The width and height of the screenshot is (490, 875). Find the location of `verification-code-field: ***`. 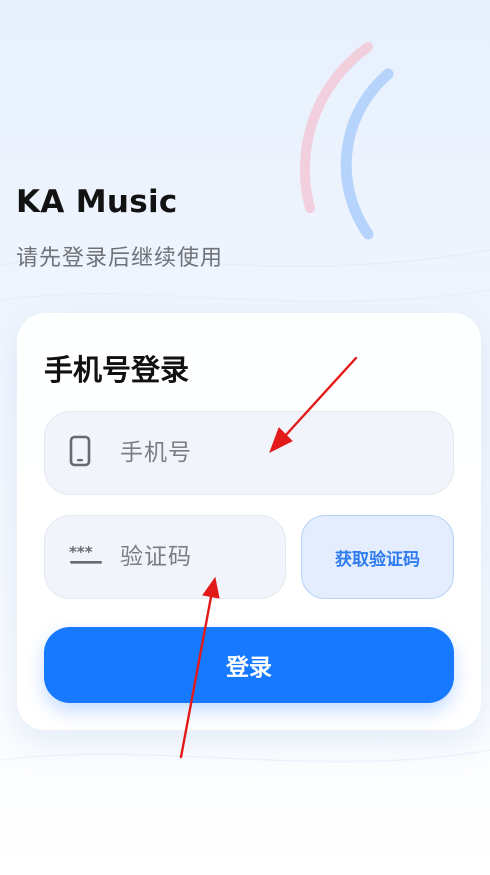

verification-code-field: *** is located at coordinates (165, 557).